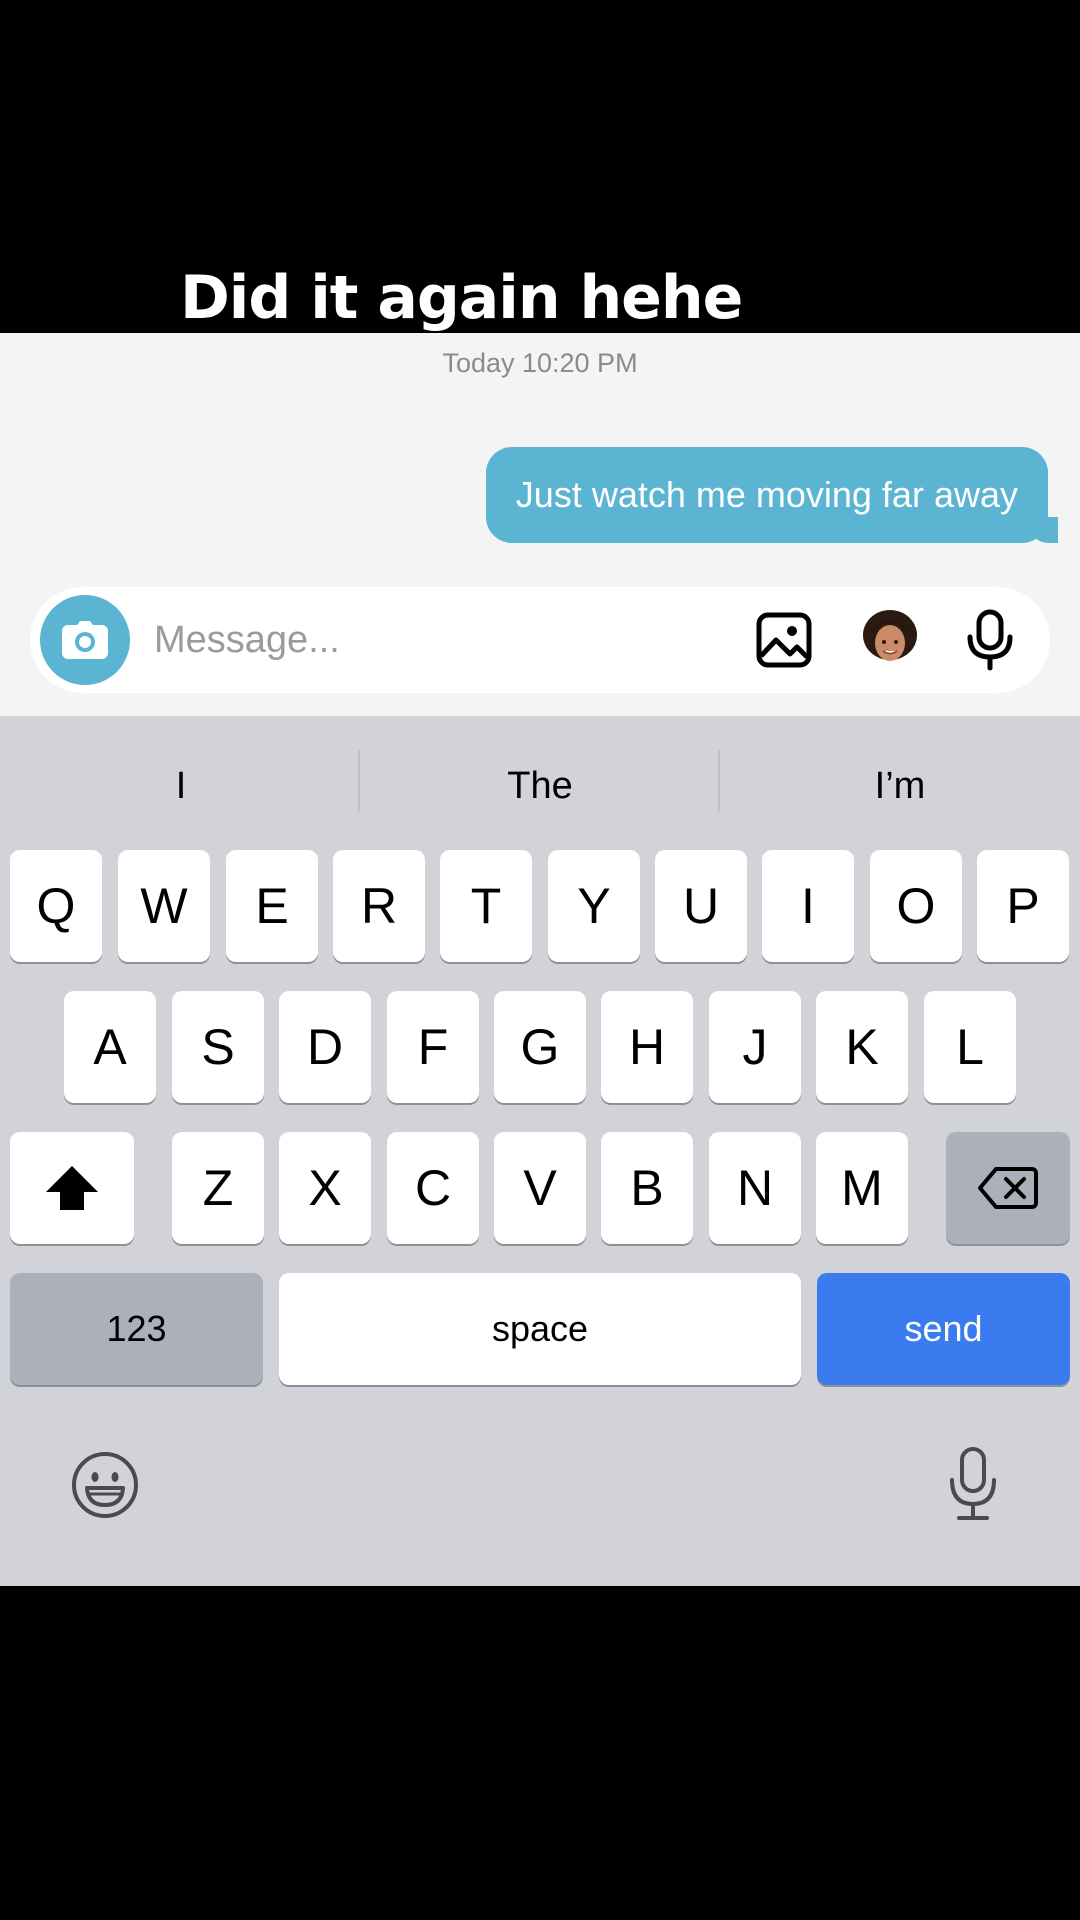 Image resolution: width=1080 pixels, height=1920 pixels. Describe the element at coordinates (862, 1188) in the screenshot. I see `key-m: M` at that location.